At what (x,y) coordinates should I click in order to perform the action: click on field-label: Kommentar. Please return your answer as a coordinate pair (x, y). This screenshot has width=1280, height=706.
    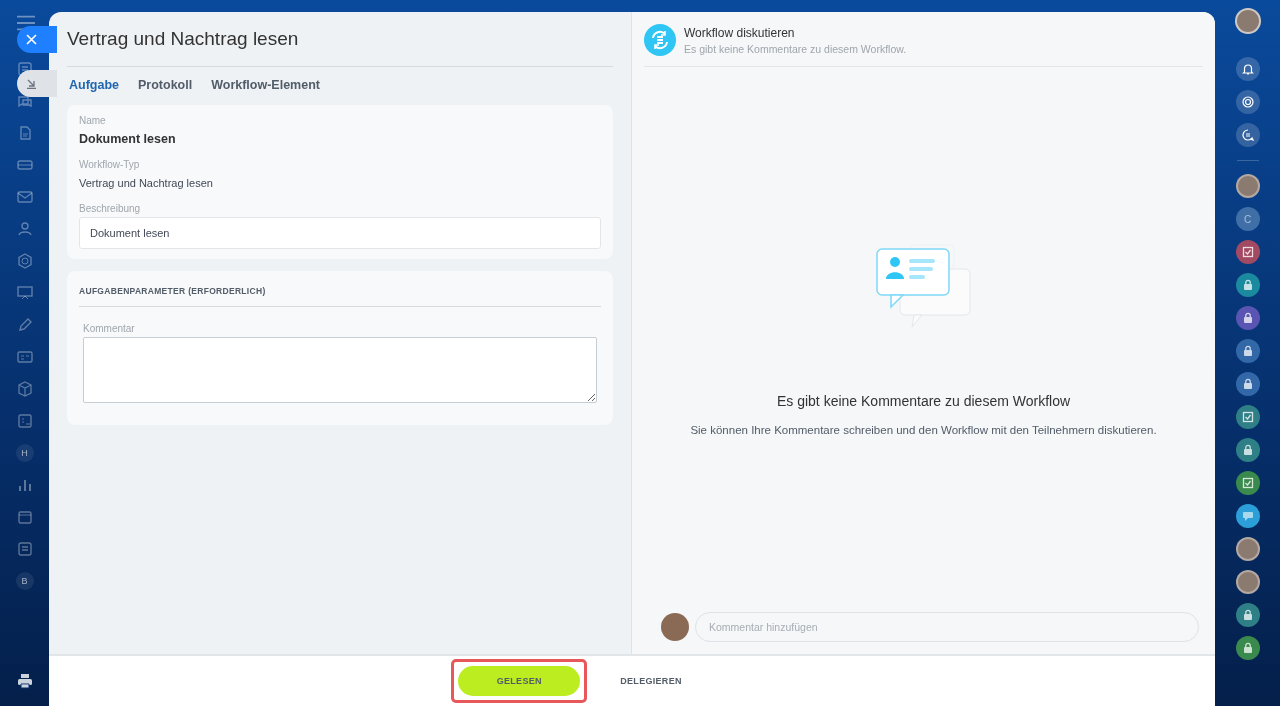
    Looking at the image, I should click on (109, 328).